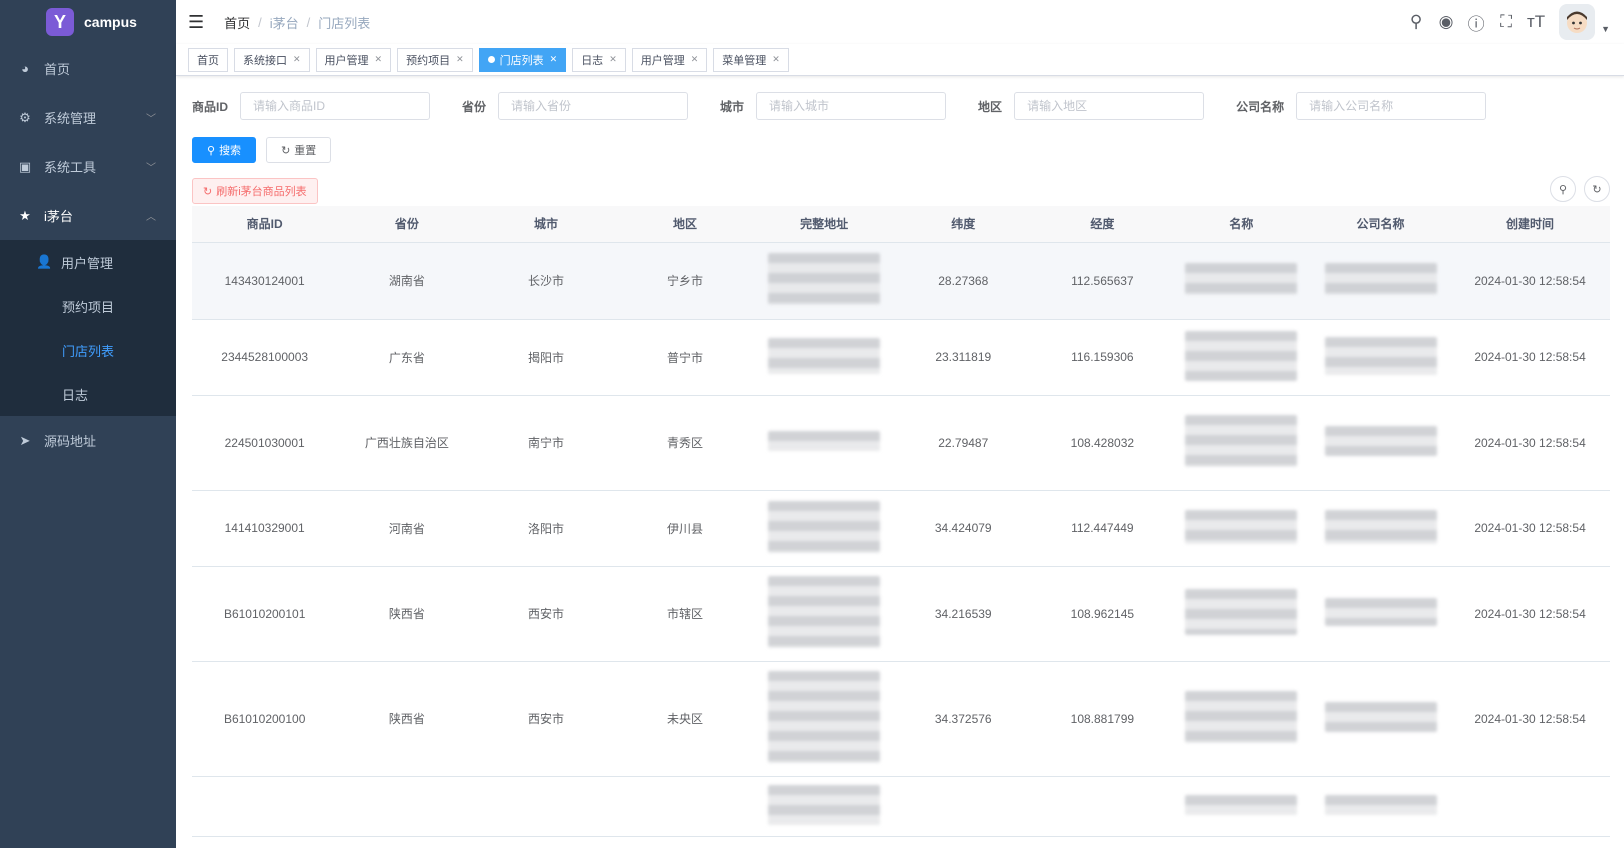 The image size is (1624, 859). What do you see at coordinates (751, 59) in the screenshot?
I see `tag-menu-management: 菜单管理 ✕` at bounding box center [751, 59].